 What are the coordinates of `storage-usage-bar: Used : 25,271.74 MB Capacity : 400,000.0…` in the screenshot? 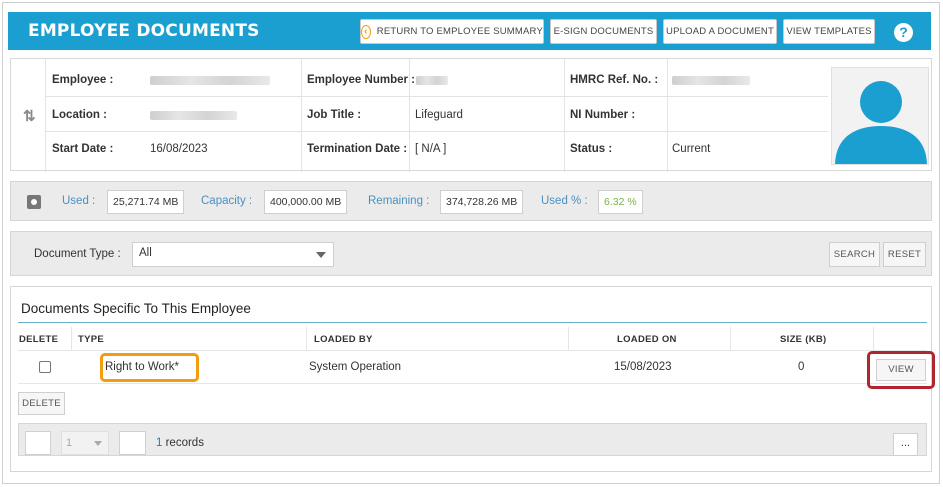 It's located at (471, 201).